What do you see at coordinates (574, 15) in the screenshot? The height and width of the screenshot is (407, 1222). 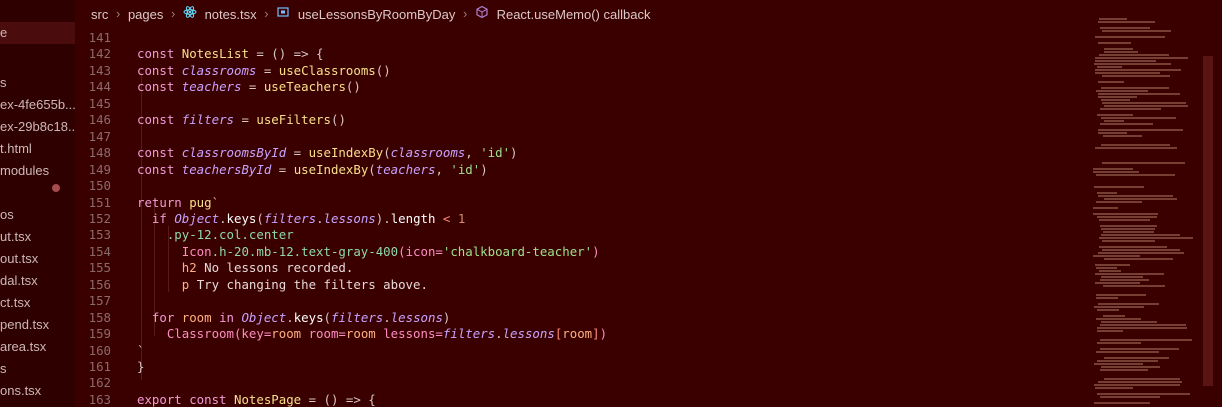 I see `breadcrumb-callback: React.useMemo() callback` at bounding box center [574, 15].